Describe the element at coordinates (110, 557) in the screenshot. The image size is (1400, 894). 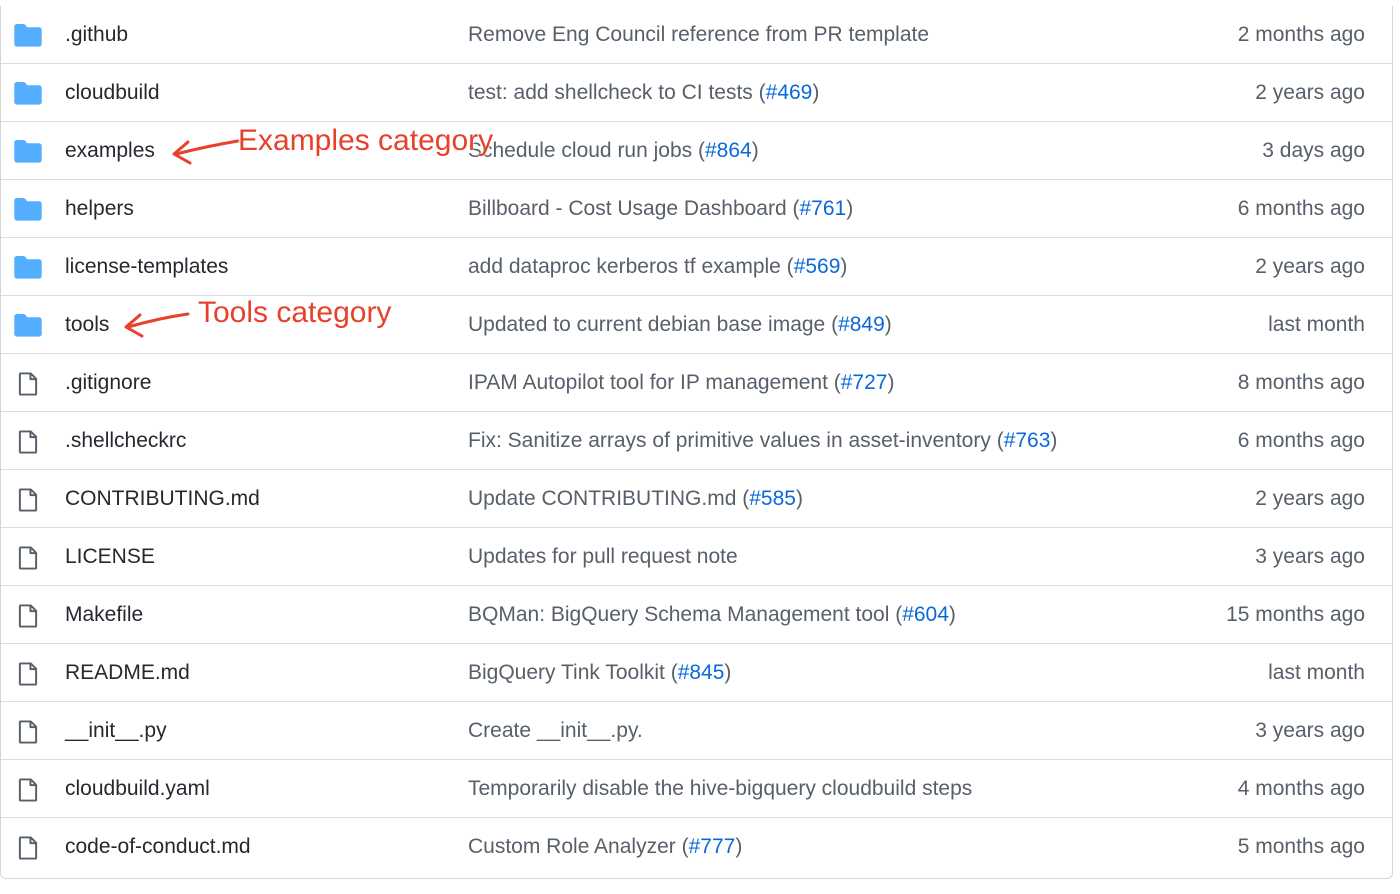
I see `file-name-link: LICENSE` at that location.